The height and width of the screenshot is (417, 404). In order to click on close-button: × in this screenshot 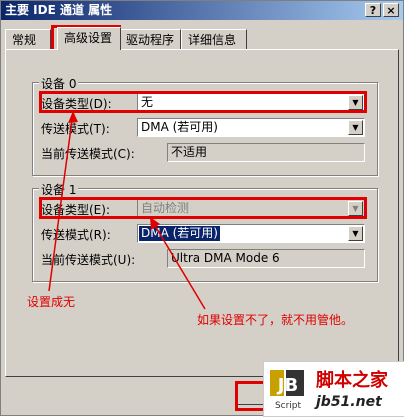, I will do `click(391, 10)`.